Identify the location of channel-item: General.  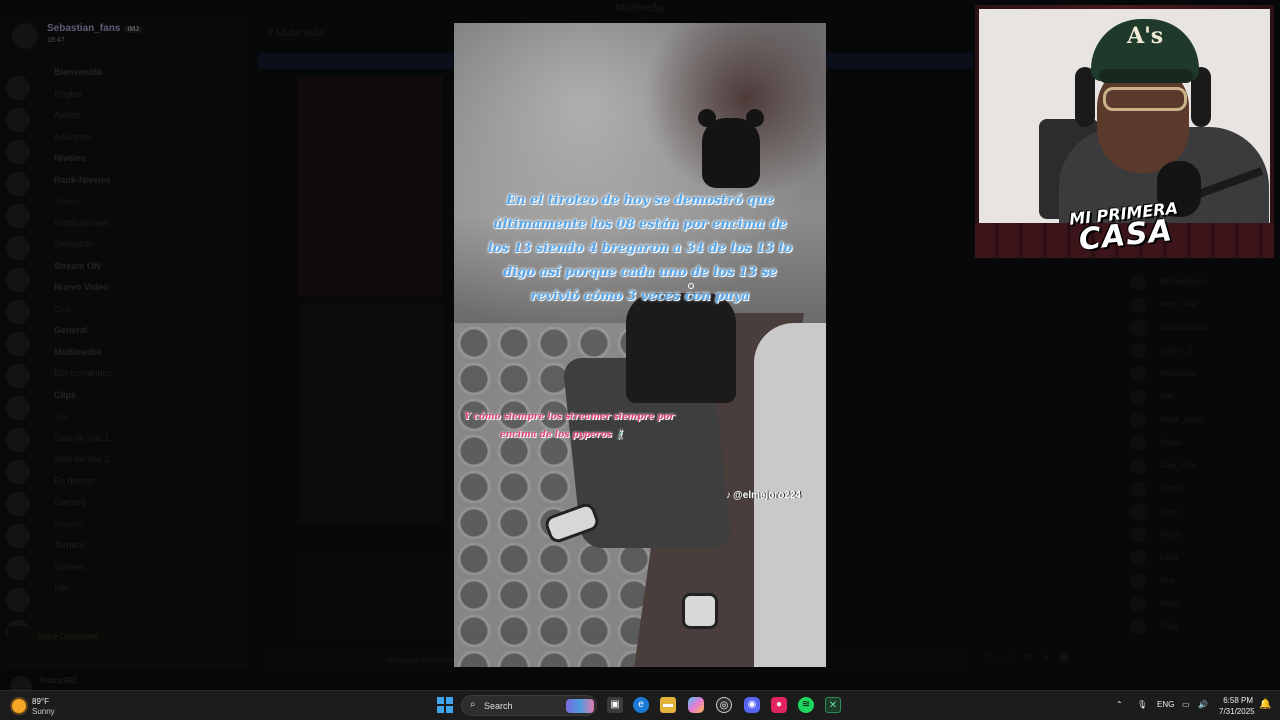
(140, 331).